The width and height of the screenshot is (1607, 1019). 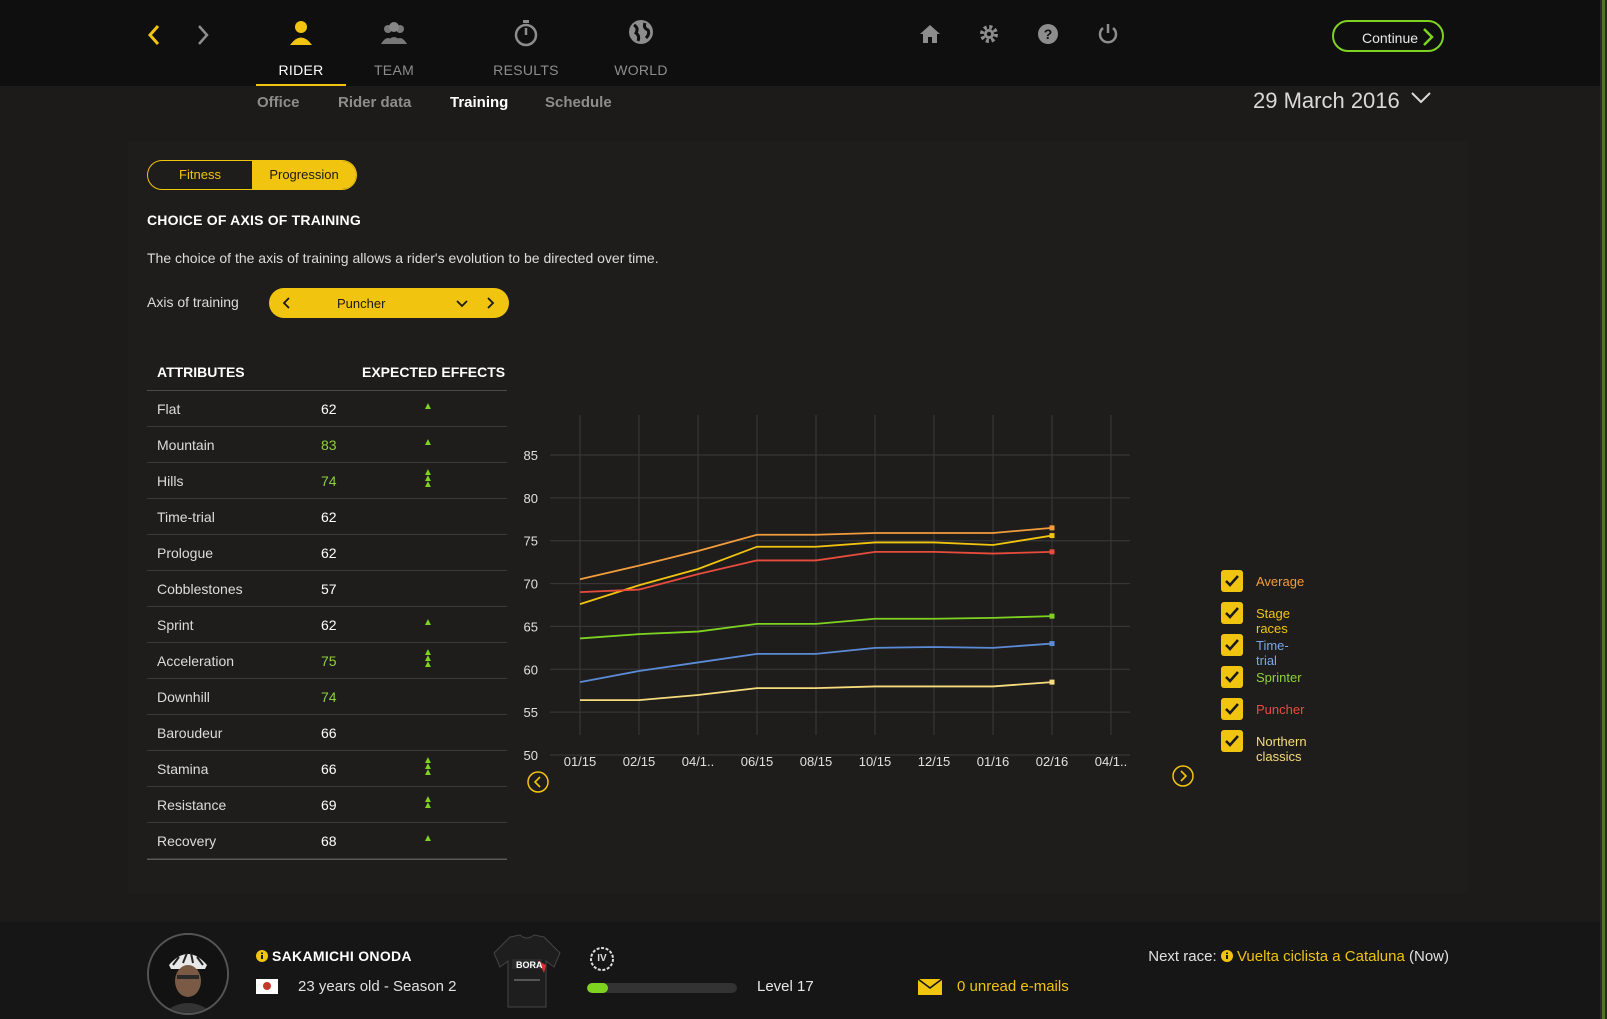 I want to click on table-row: Acceleration 75 ▲ ▲ ▲, so click(x=327, y=661).